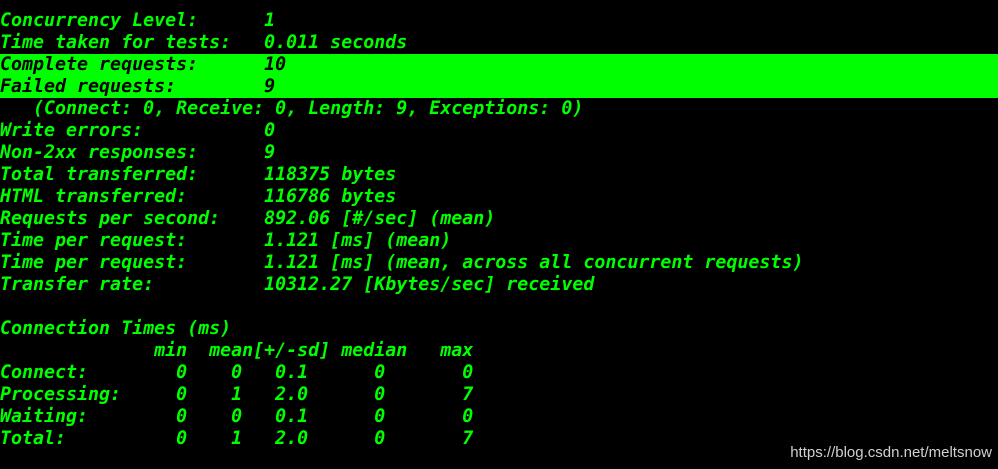  I want to click on connection-times-row-waiting: Waiting: 0 0 0.1 0 0, so click(237, 416).